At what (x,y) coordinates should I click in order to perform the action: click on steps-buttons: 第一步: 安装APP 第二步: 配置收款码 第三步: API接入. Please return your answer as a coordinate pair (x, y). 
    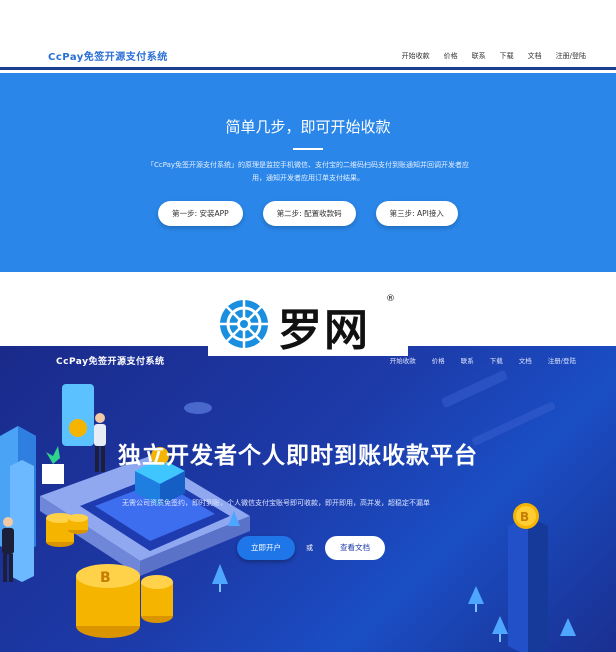
    Looking at the image, I should click on (308, 213).